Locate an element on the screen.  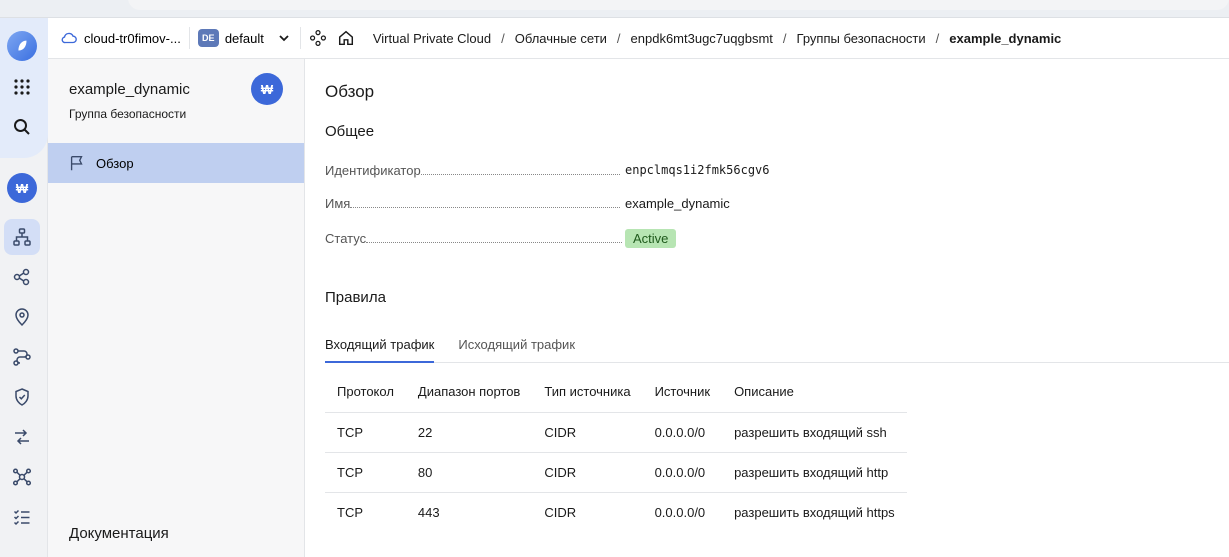
section-title-general: Общее is located at coordinates (350, 131).